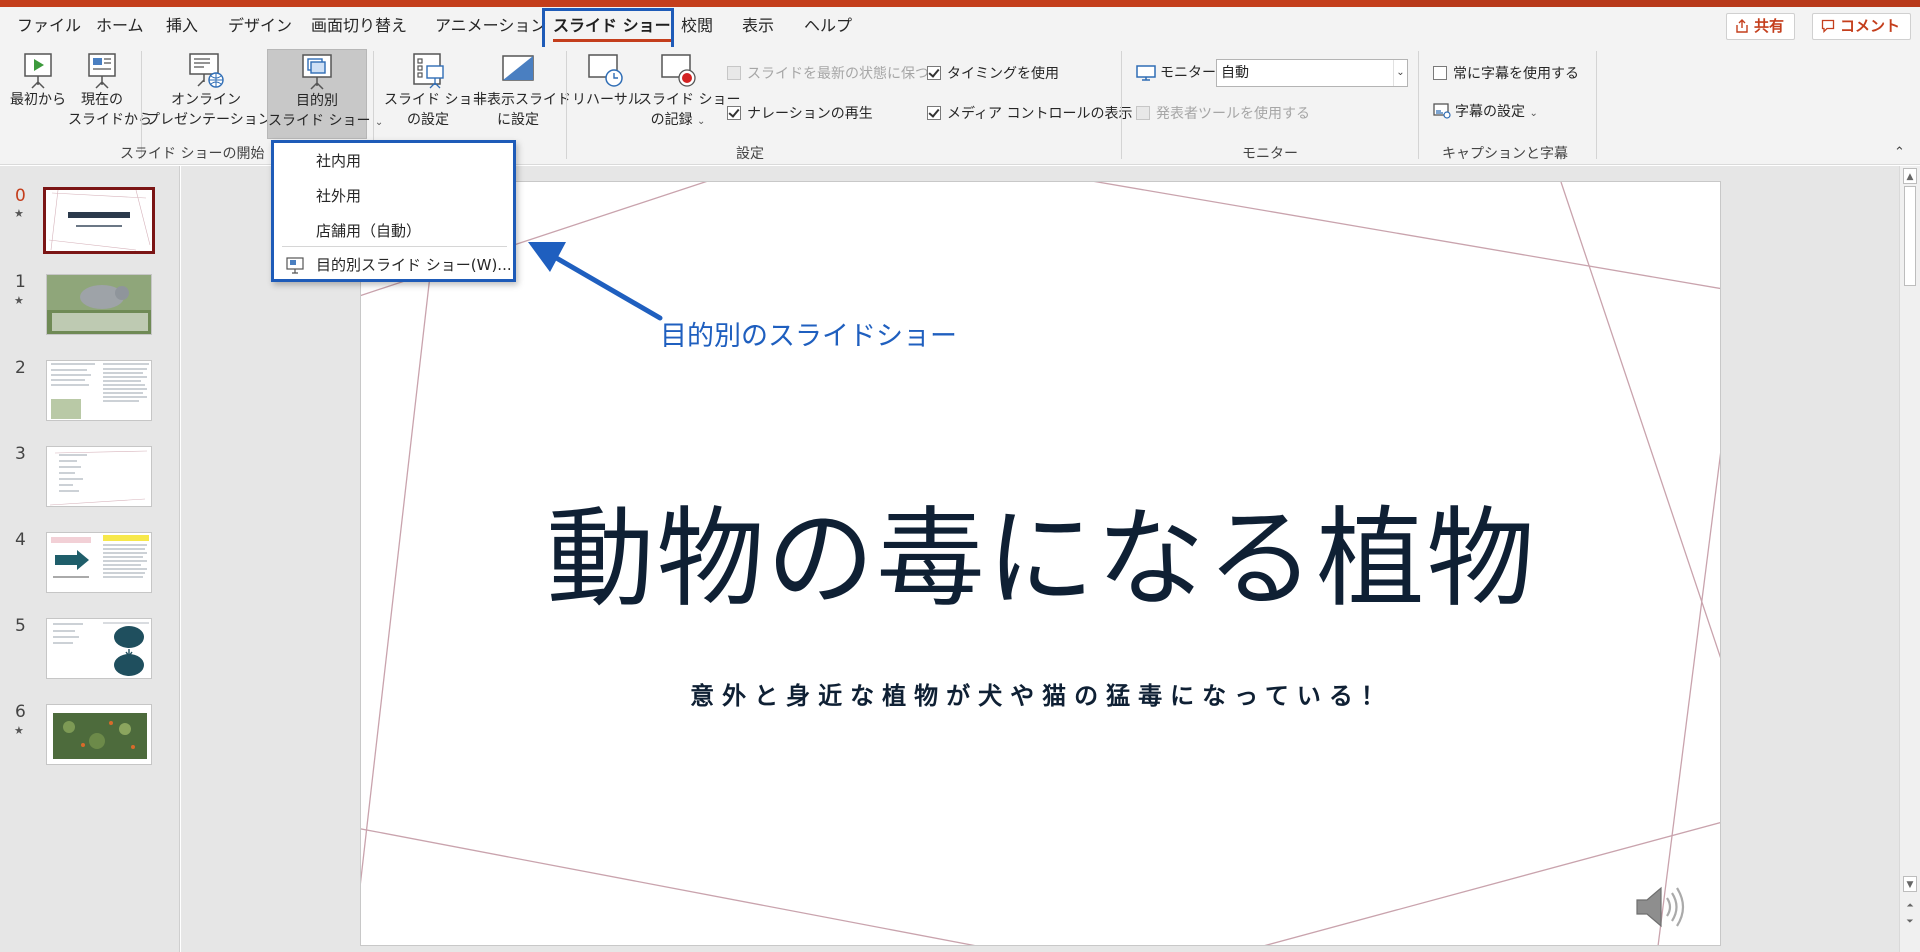 This screenshot has width=1920, height=952. What do you see at coordinates (1312, 73) in the screenshot?
I see `monitor-select: 自動 ⌄` at bounding box center [1312, 73].